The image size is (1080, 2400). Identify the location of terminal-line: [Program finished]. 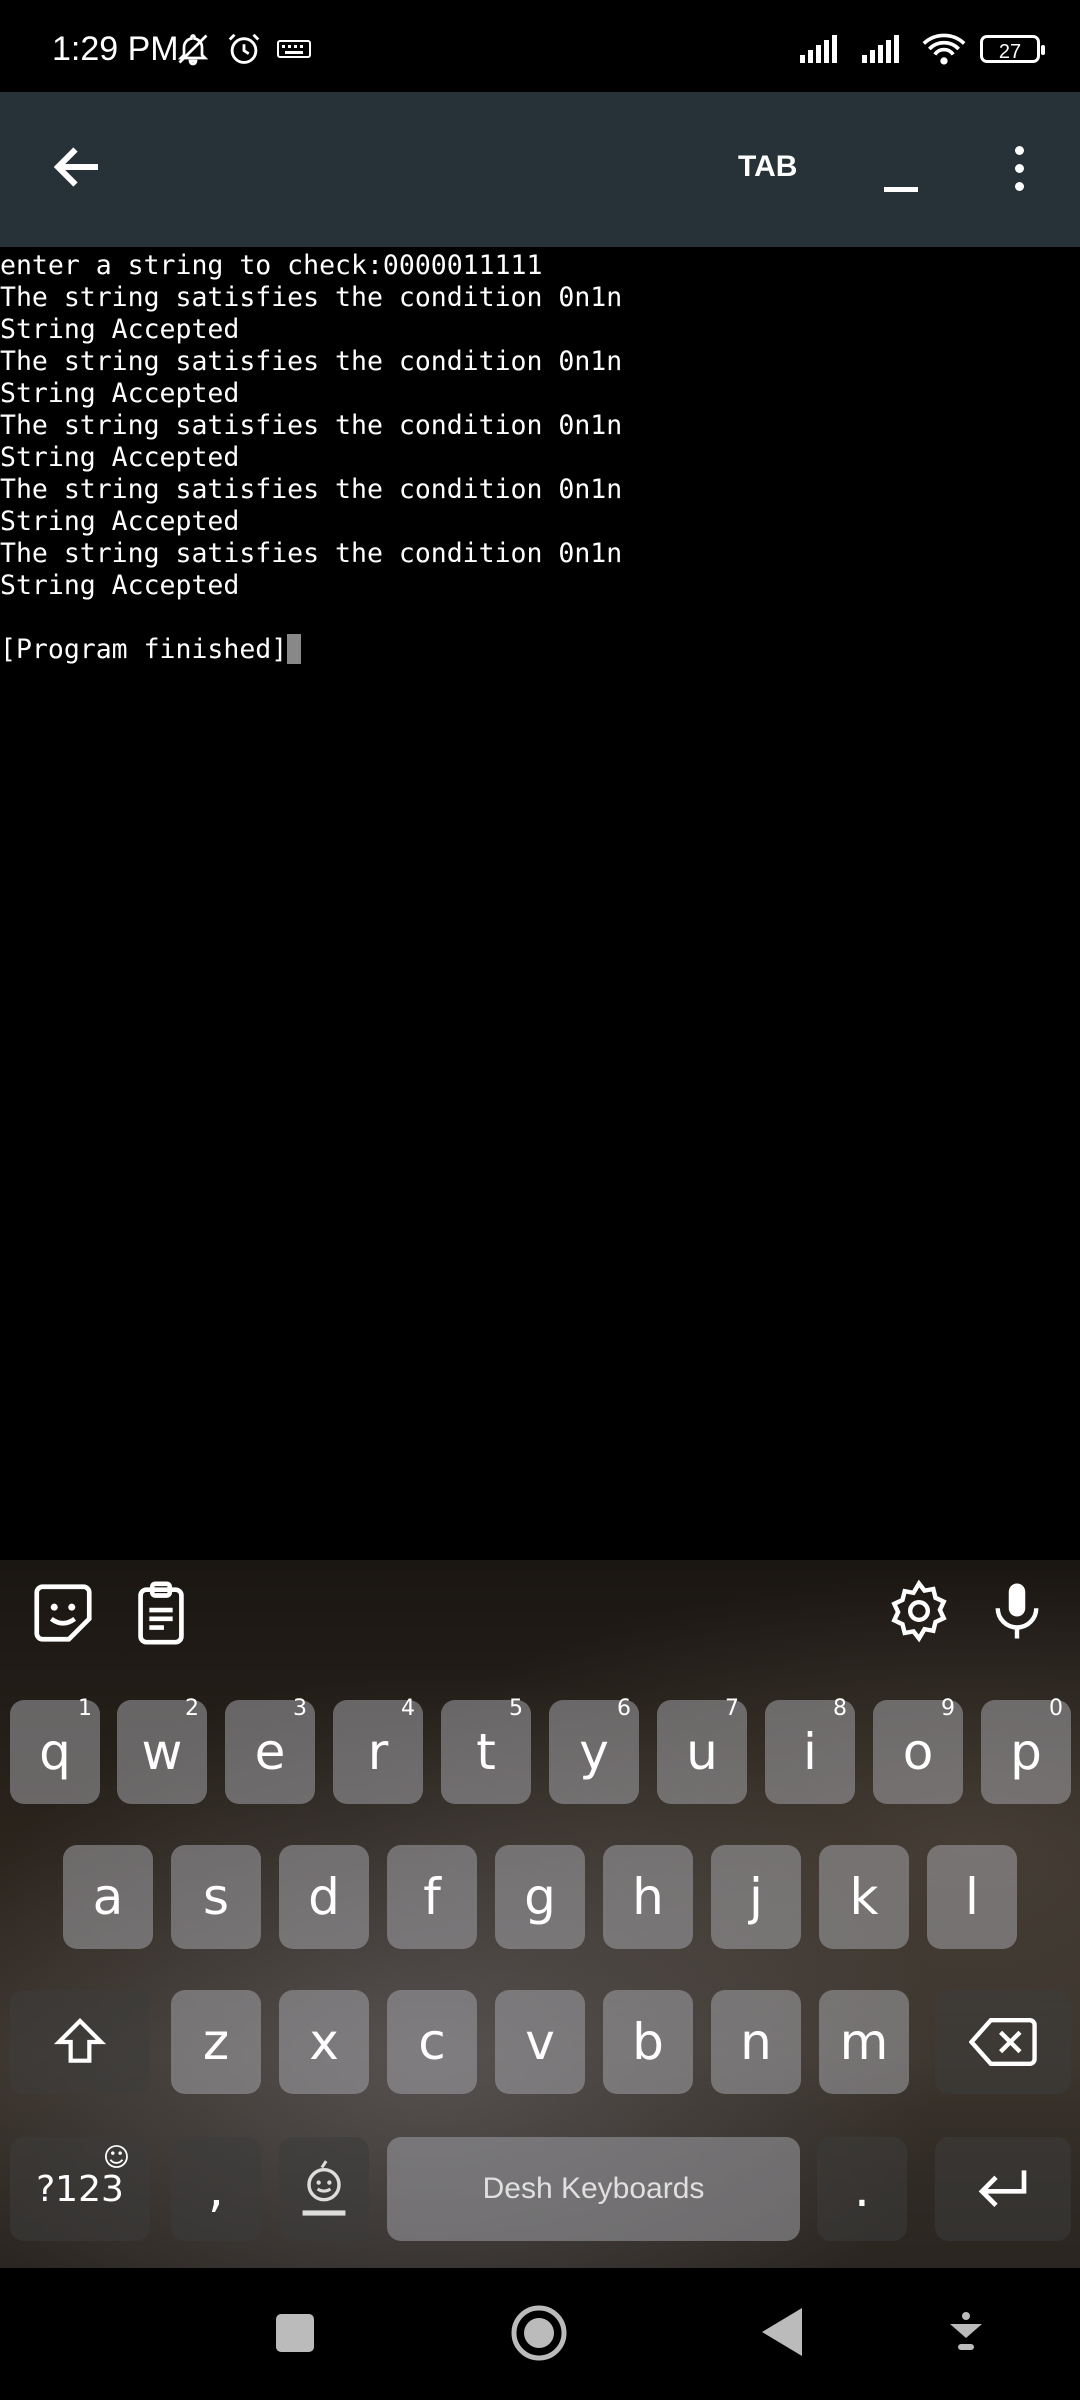
(144, 649).